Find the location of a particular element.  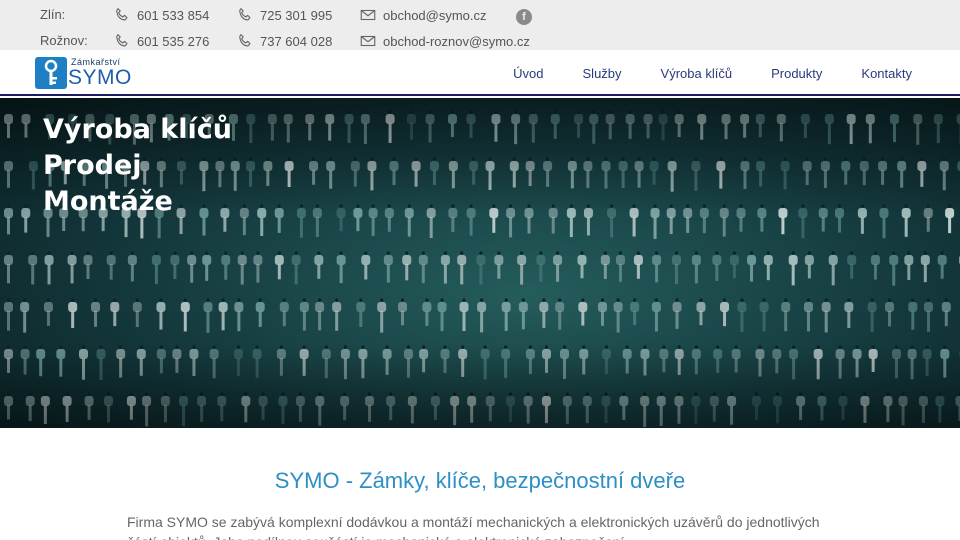

city-label: Zlín: is located at coordinates (53, 14).